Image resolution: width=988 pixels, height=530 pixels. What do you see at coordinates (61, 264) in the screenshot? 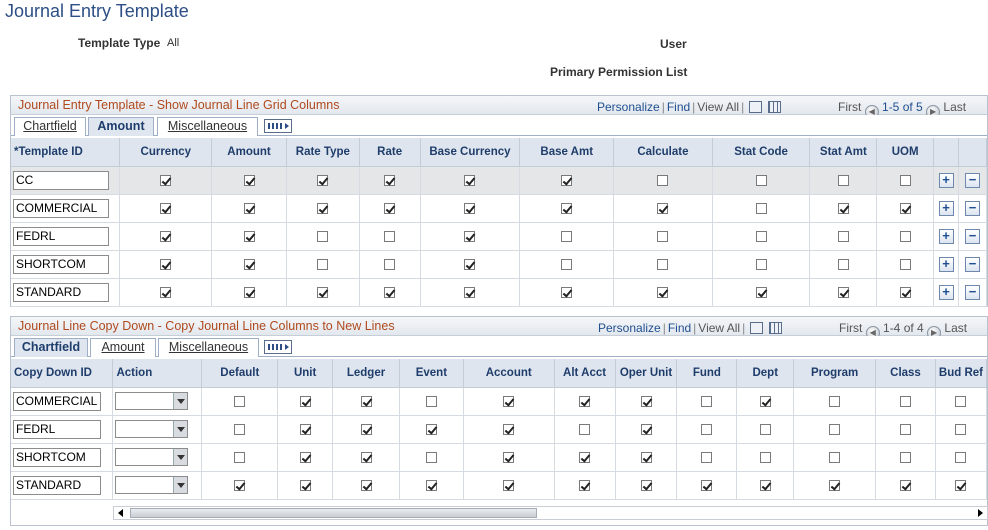
I see `template-id-input: SHORTCOM` at bounding box center [61, 264].